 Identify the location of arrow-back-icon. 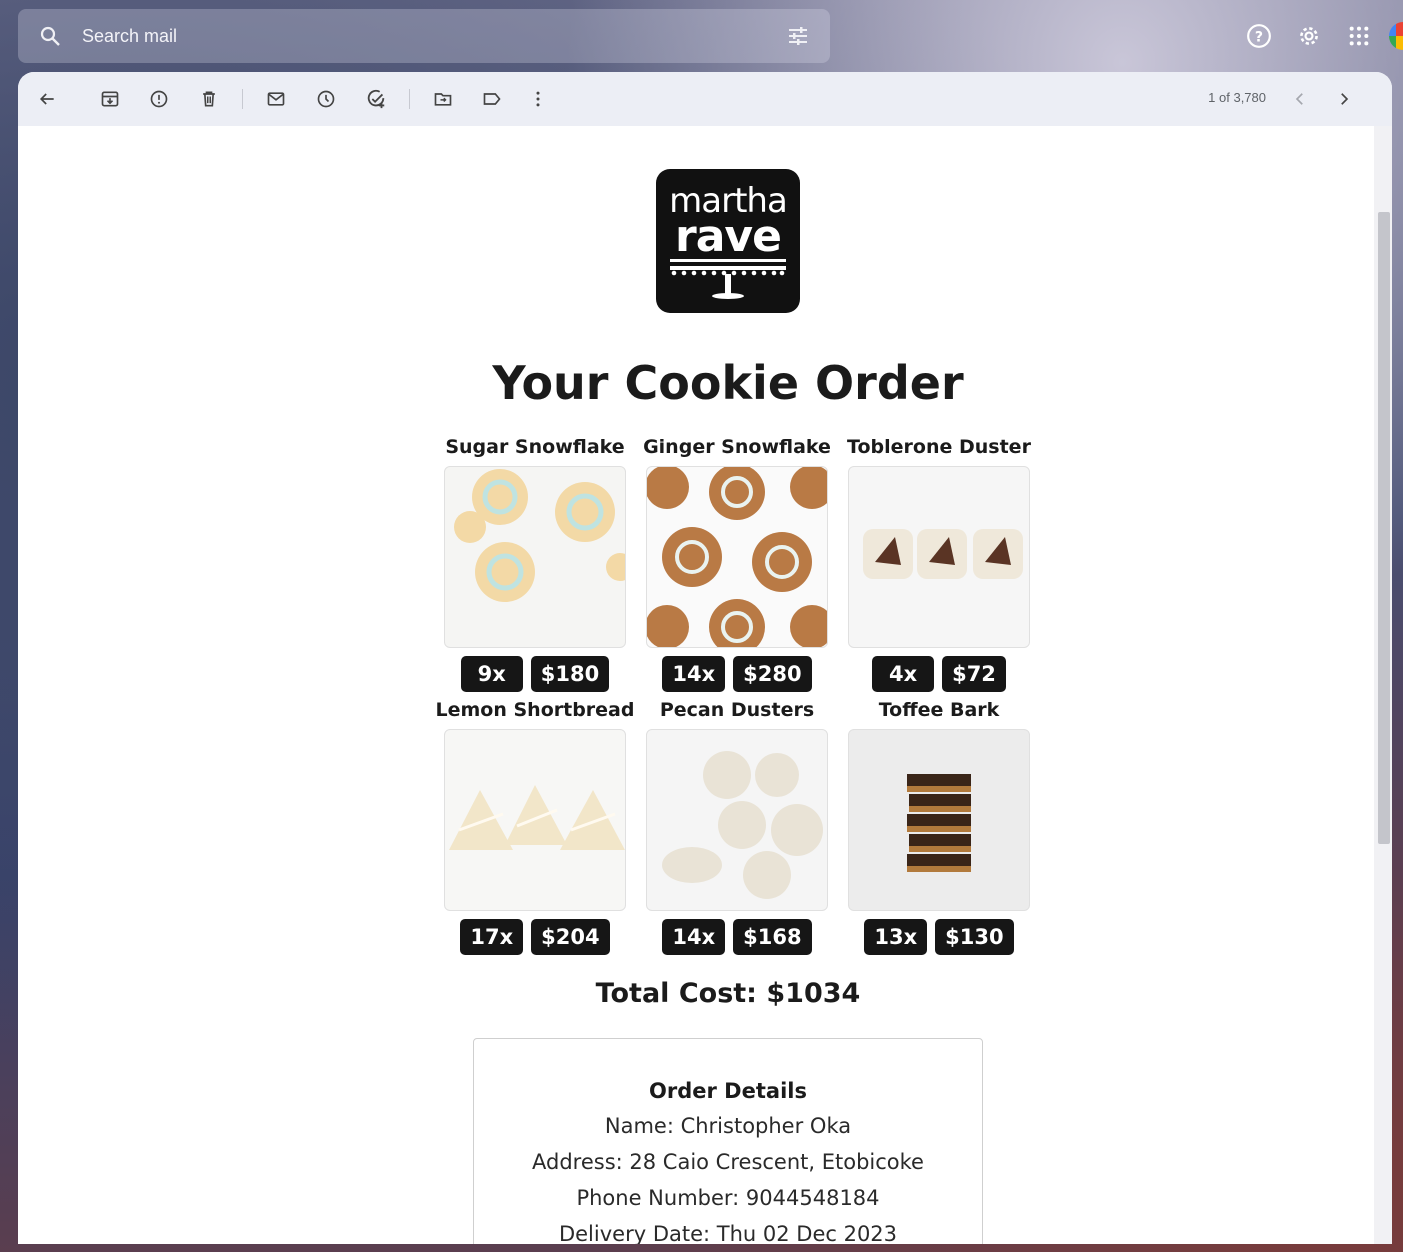
(47, 99).